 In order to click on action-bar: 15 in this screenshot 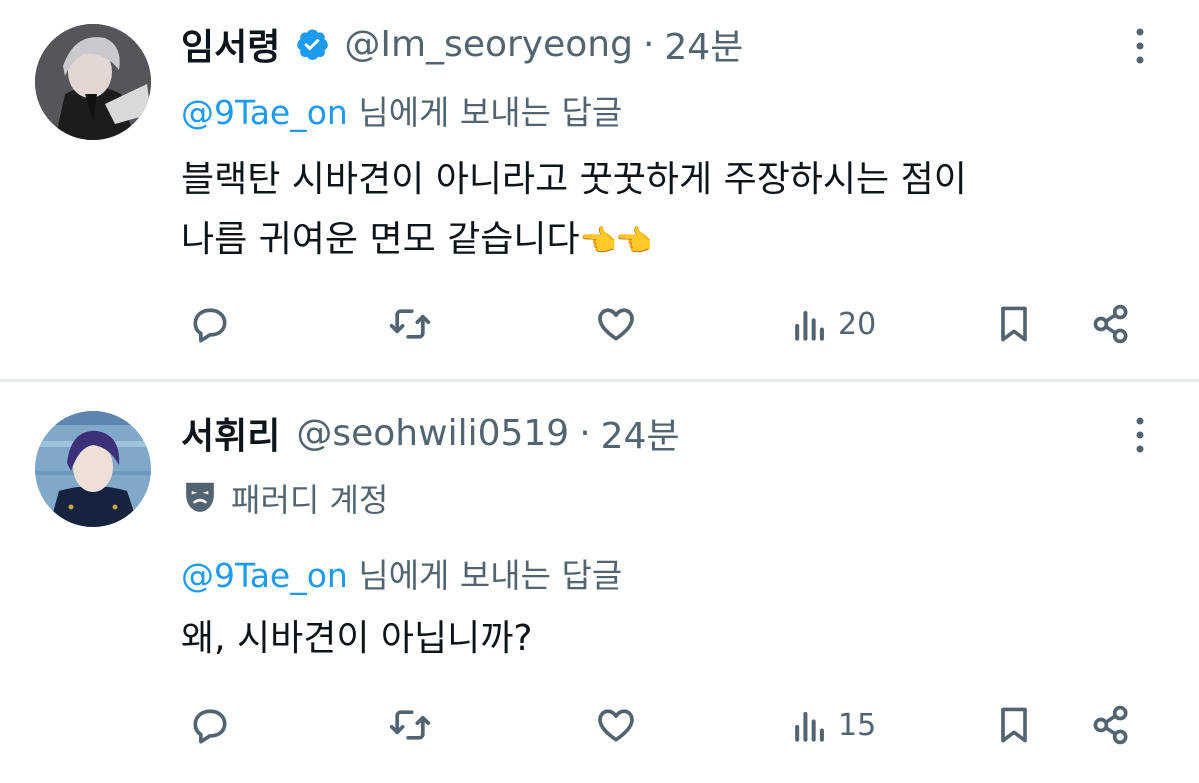, I will do `click(599, 725)`.